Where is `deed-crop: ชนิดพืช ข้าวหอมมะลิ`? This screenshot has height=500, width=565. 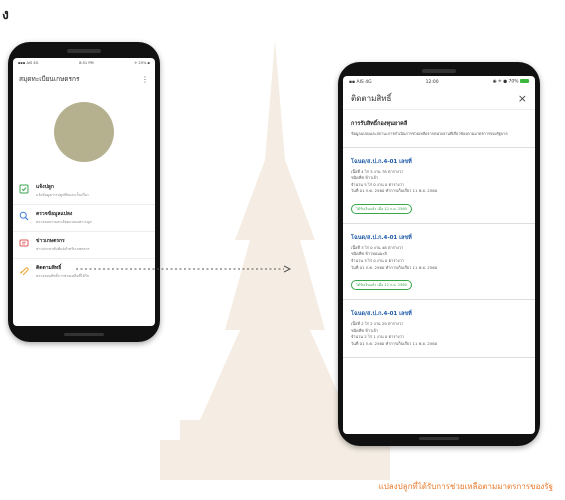
deed-crop: ชนิดพืช ข้าวหอมมะลิ is located at coordinates (369, 254).